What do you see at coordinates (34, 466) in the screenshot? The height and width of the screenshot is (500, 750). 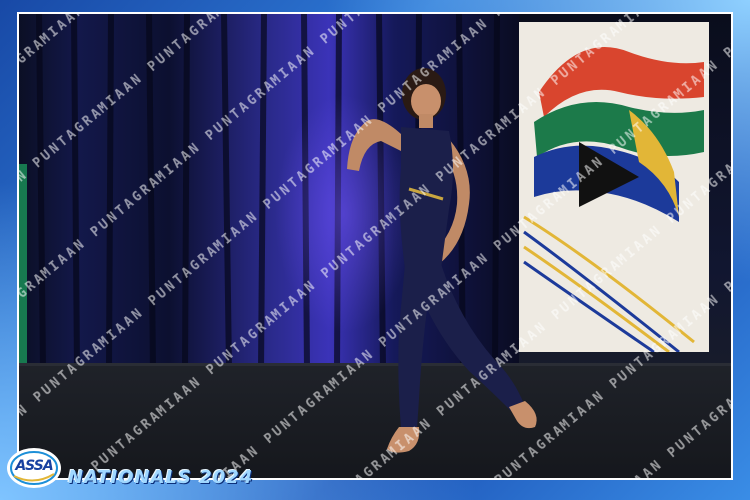 I see `logo-text: ASSA` at bounding box center [34, 466].